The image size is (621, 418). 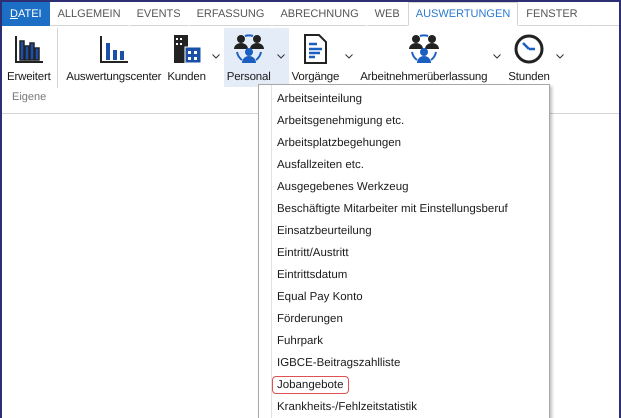 I want to click on ribbon-button: Vorgänge, so click(x=323, y=57).